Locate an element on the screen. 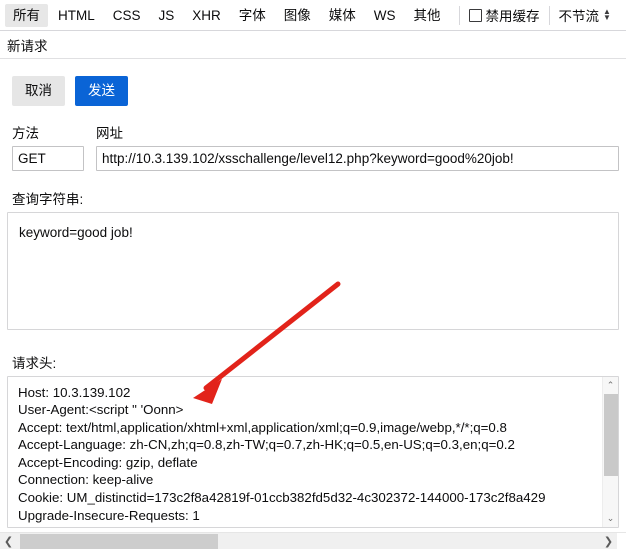  panel-title: 新请求 is located at coordinates (27, 46).